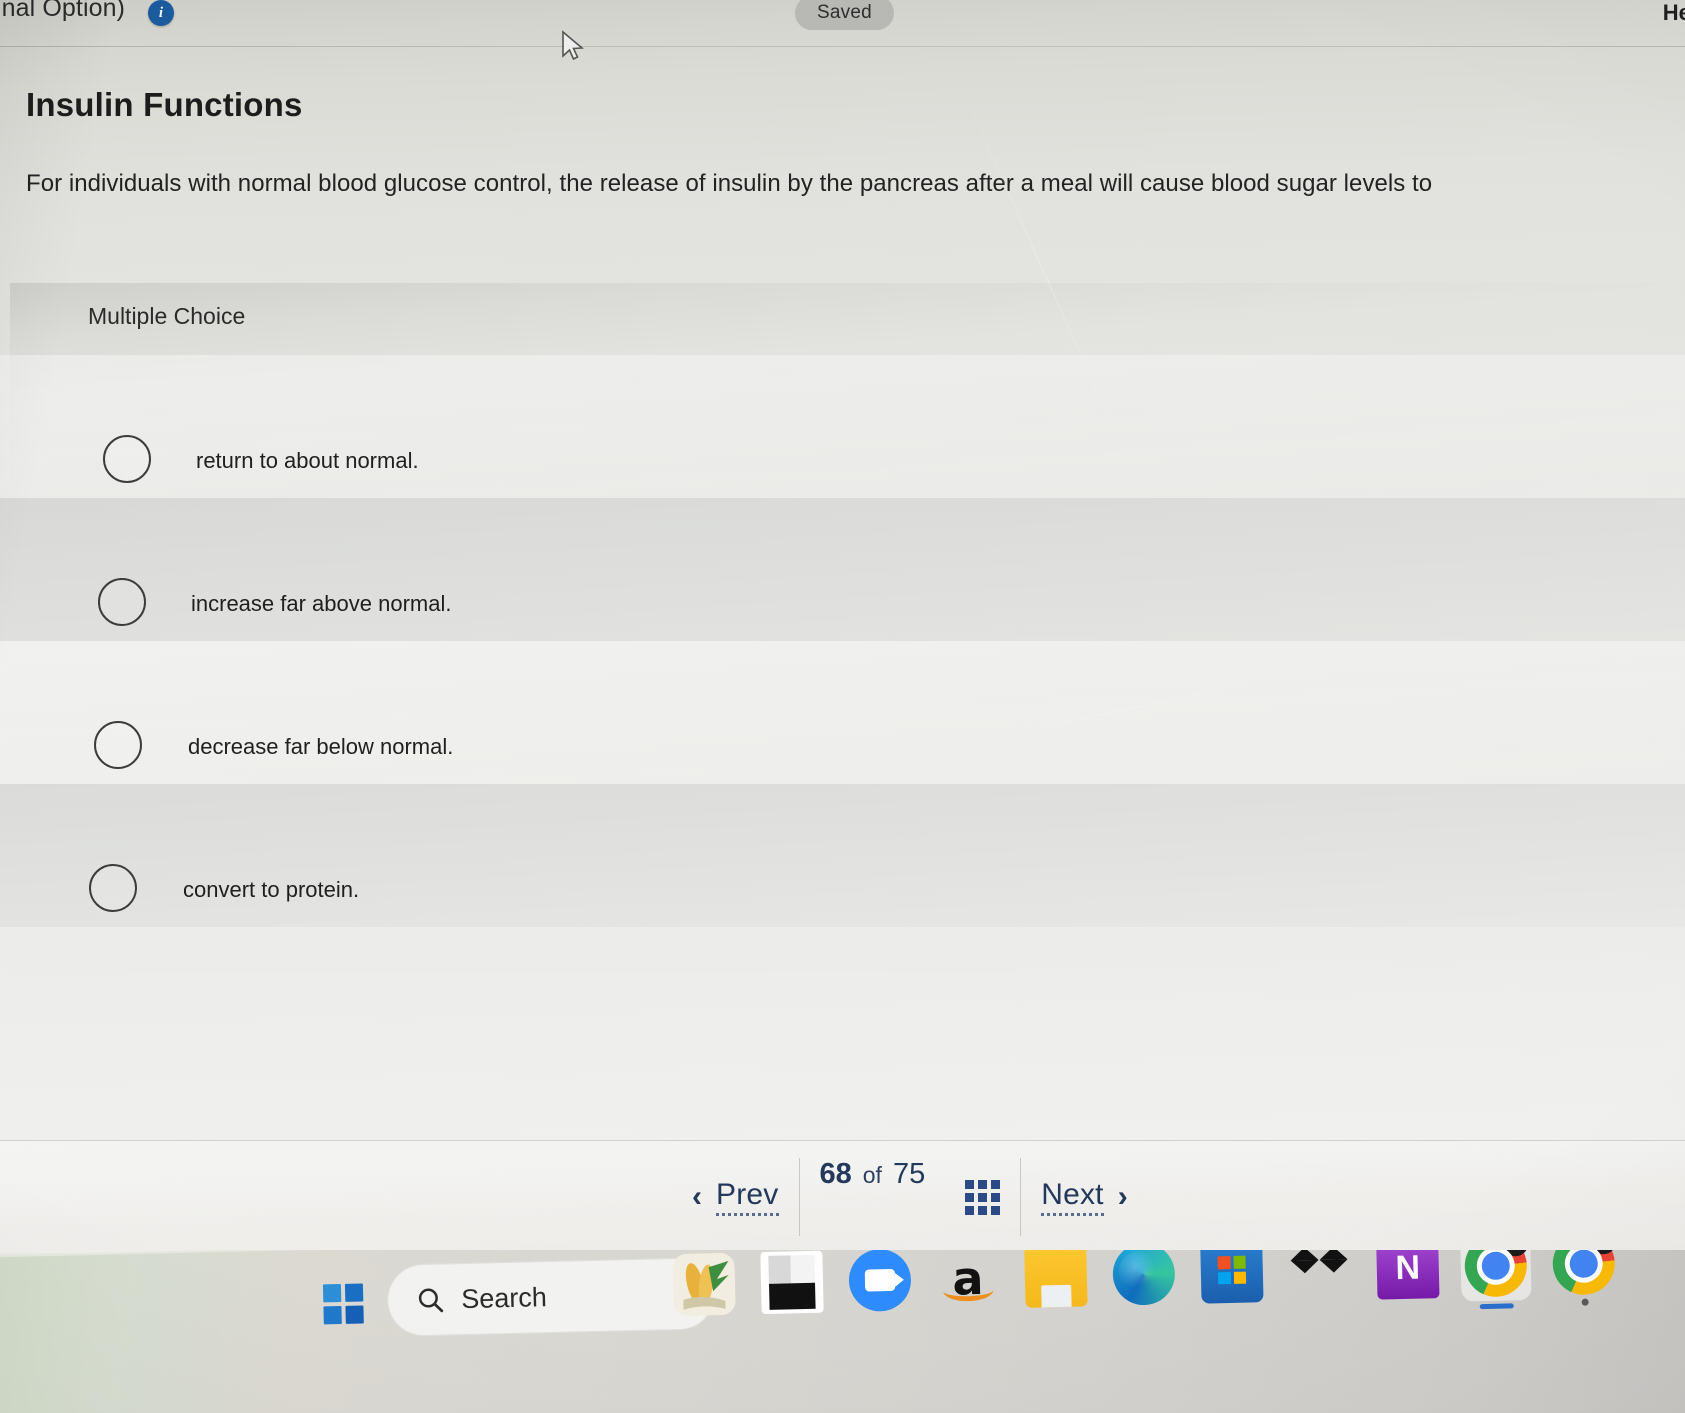 The image size is (1685, 1413). I want to click on corn-photo-icon, so click(704, 1284).